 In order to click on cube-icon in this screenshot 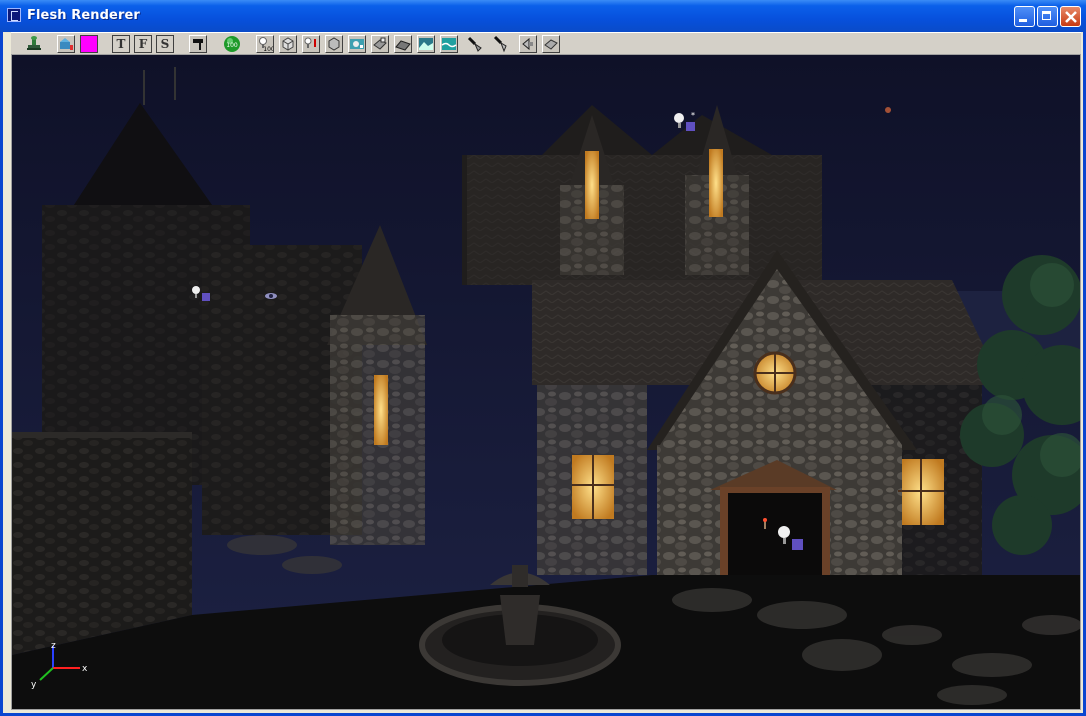, I will do `click(288, 44)`.